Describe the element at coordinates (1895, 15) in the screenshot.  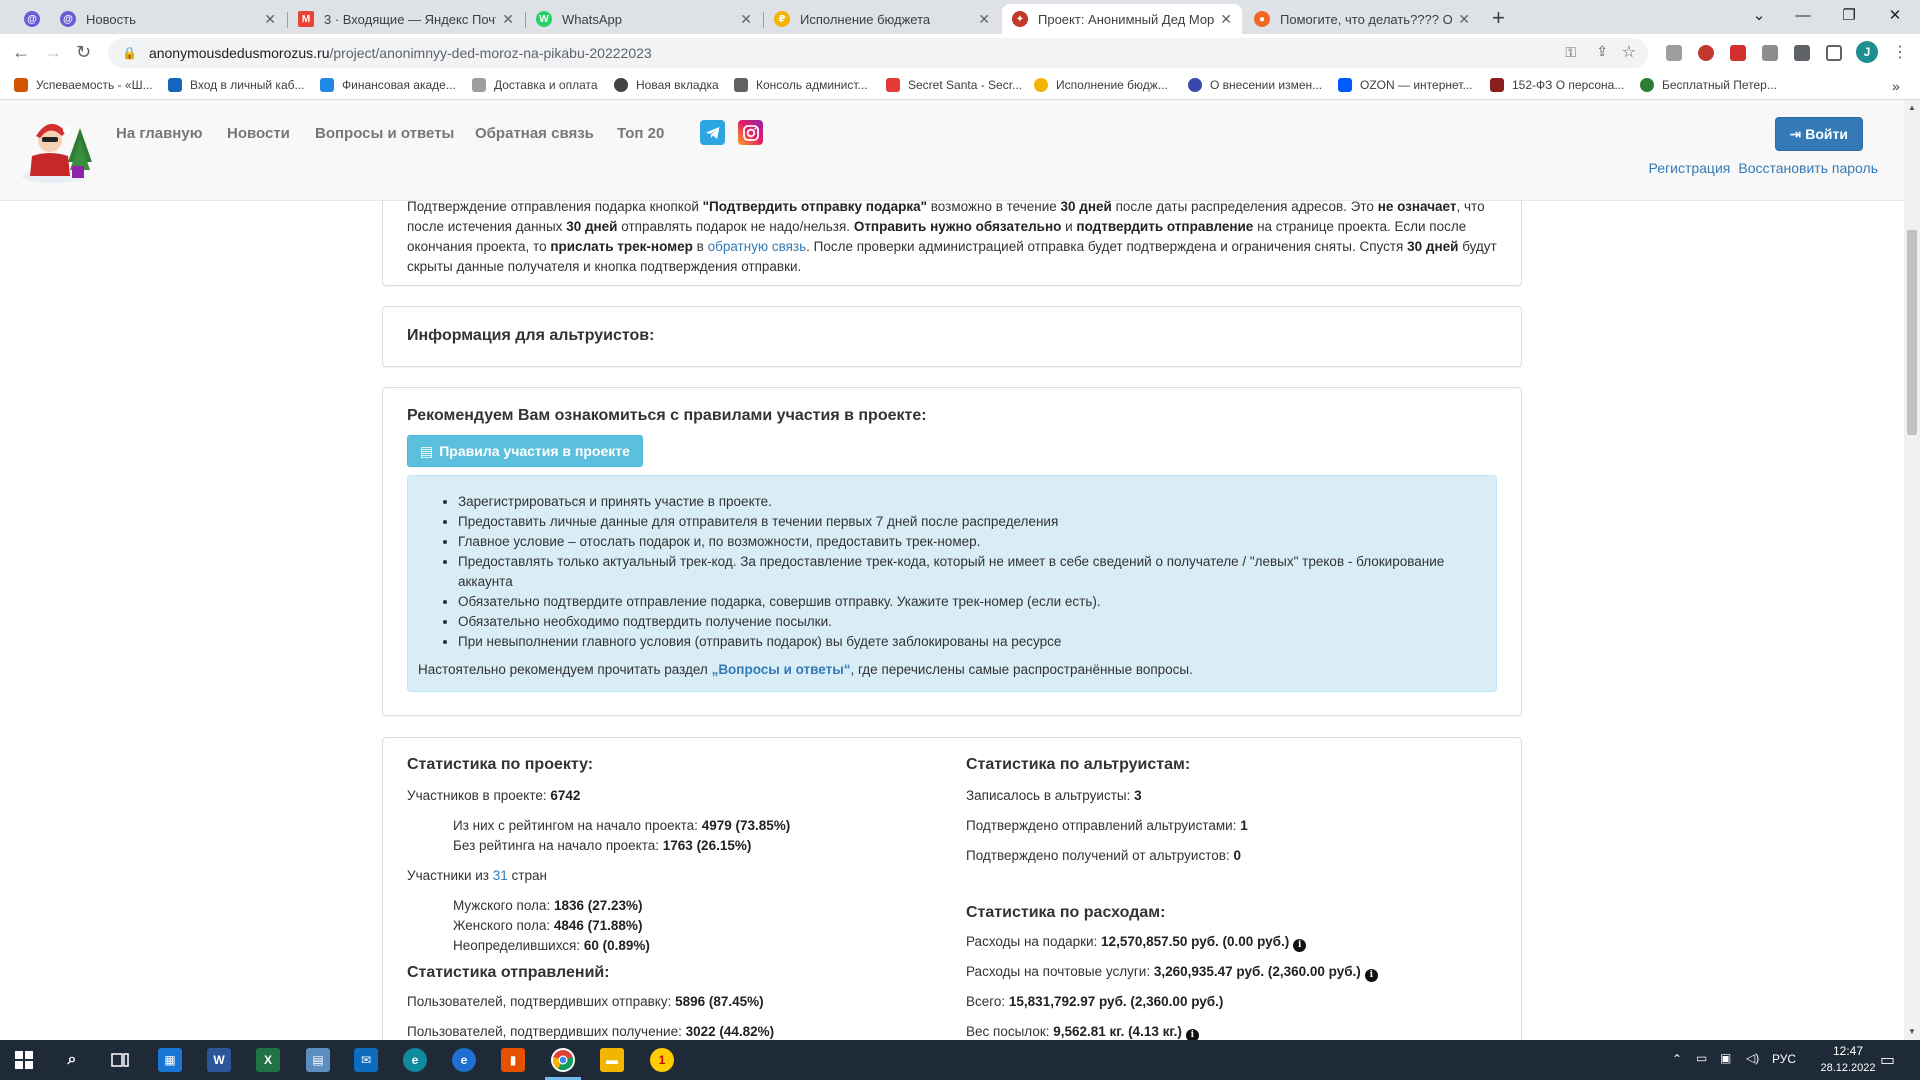
I see `close-window-icon: ✕` at that location.